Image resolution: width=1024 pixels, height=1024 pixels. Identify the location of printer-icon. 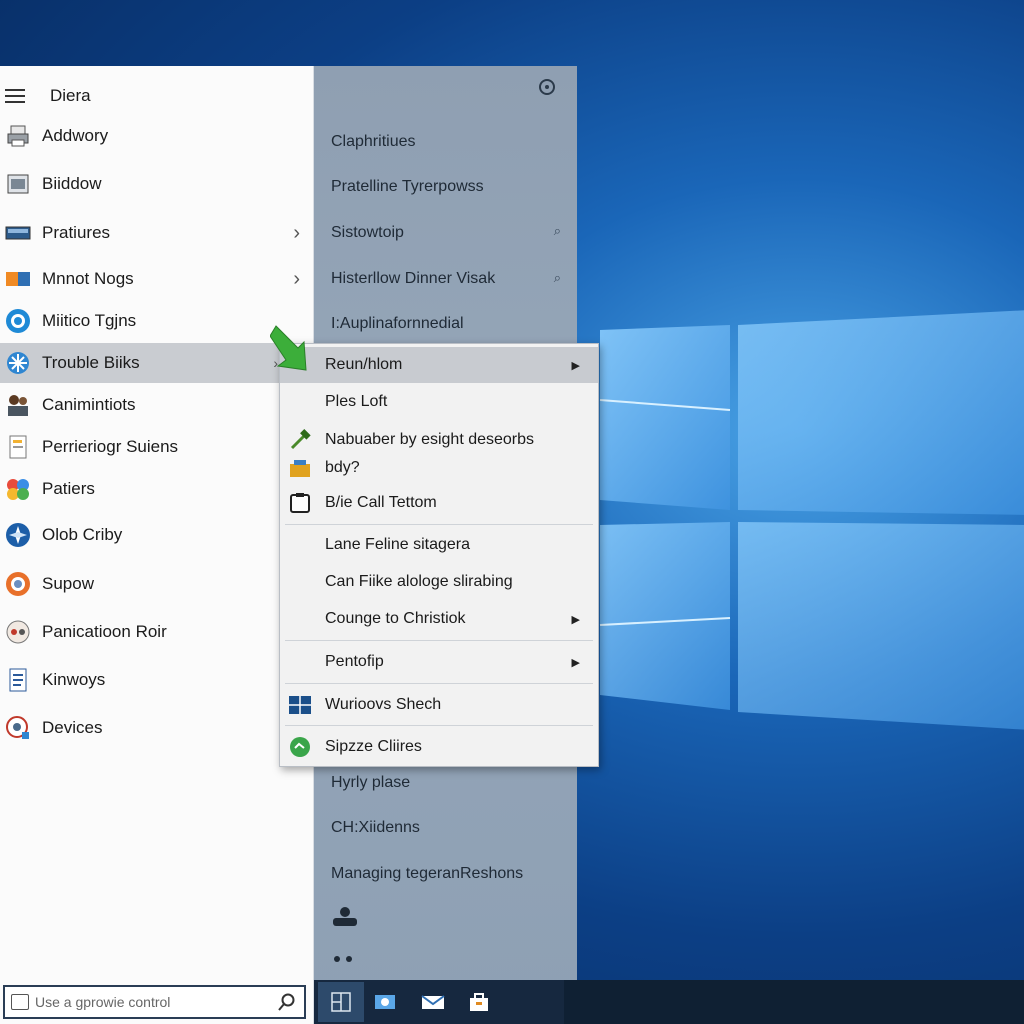
(18, 136).